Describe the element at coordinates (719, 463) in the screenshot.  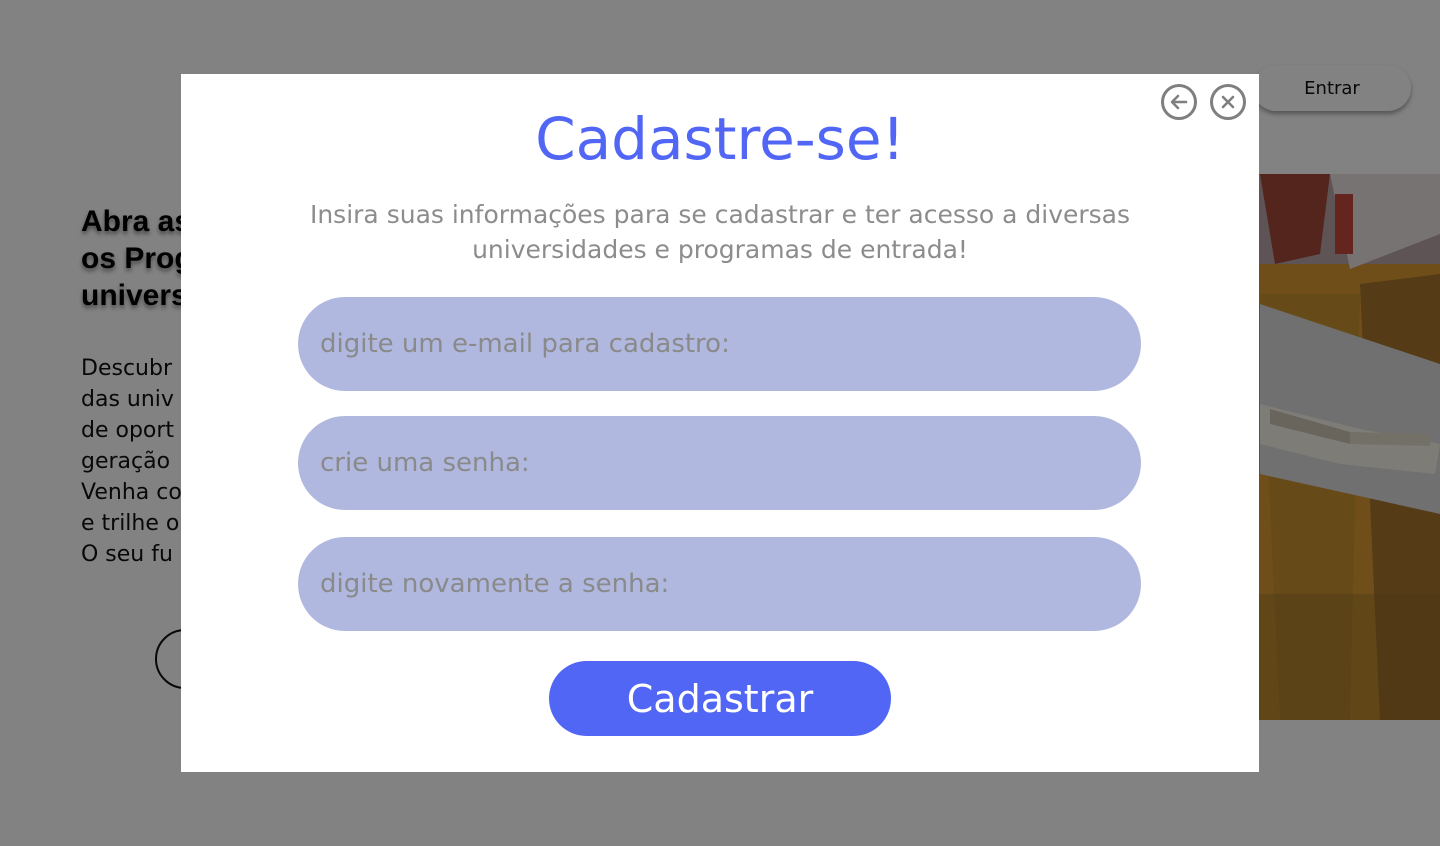
I see `password-field` at that location.